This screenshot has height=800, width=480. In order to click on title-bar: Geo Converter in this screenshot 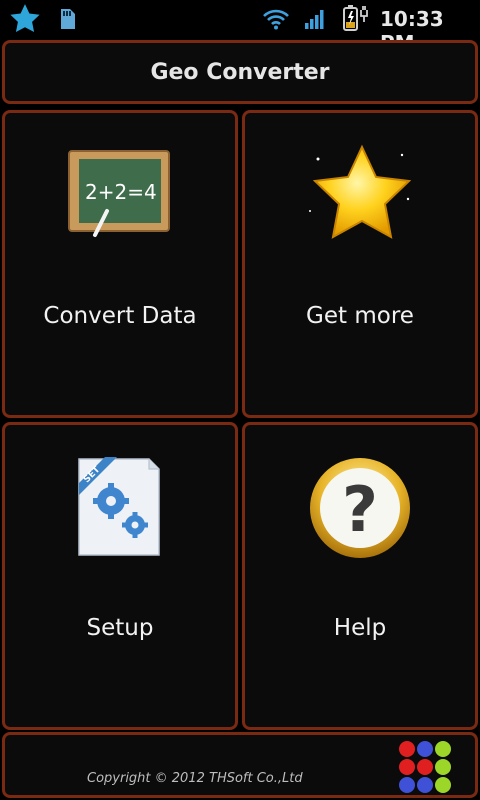, I will do `click(240, 72)`.